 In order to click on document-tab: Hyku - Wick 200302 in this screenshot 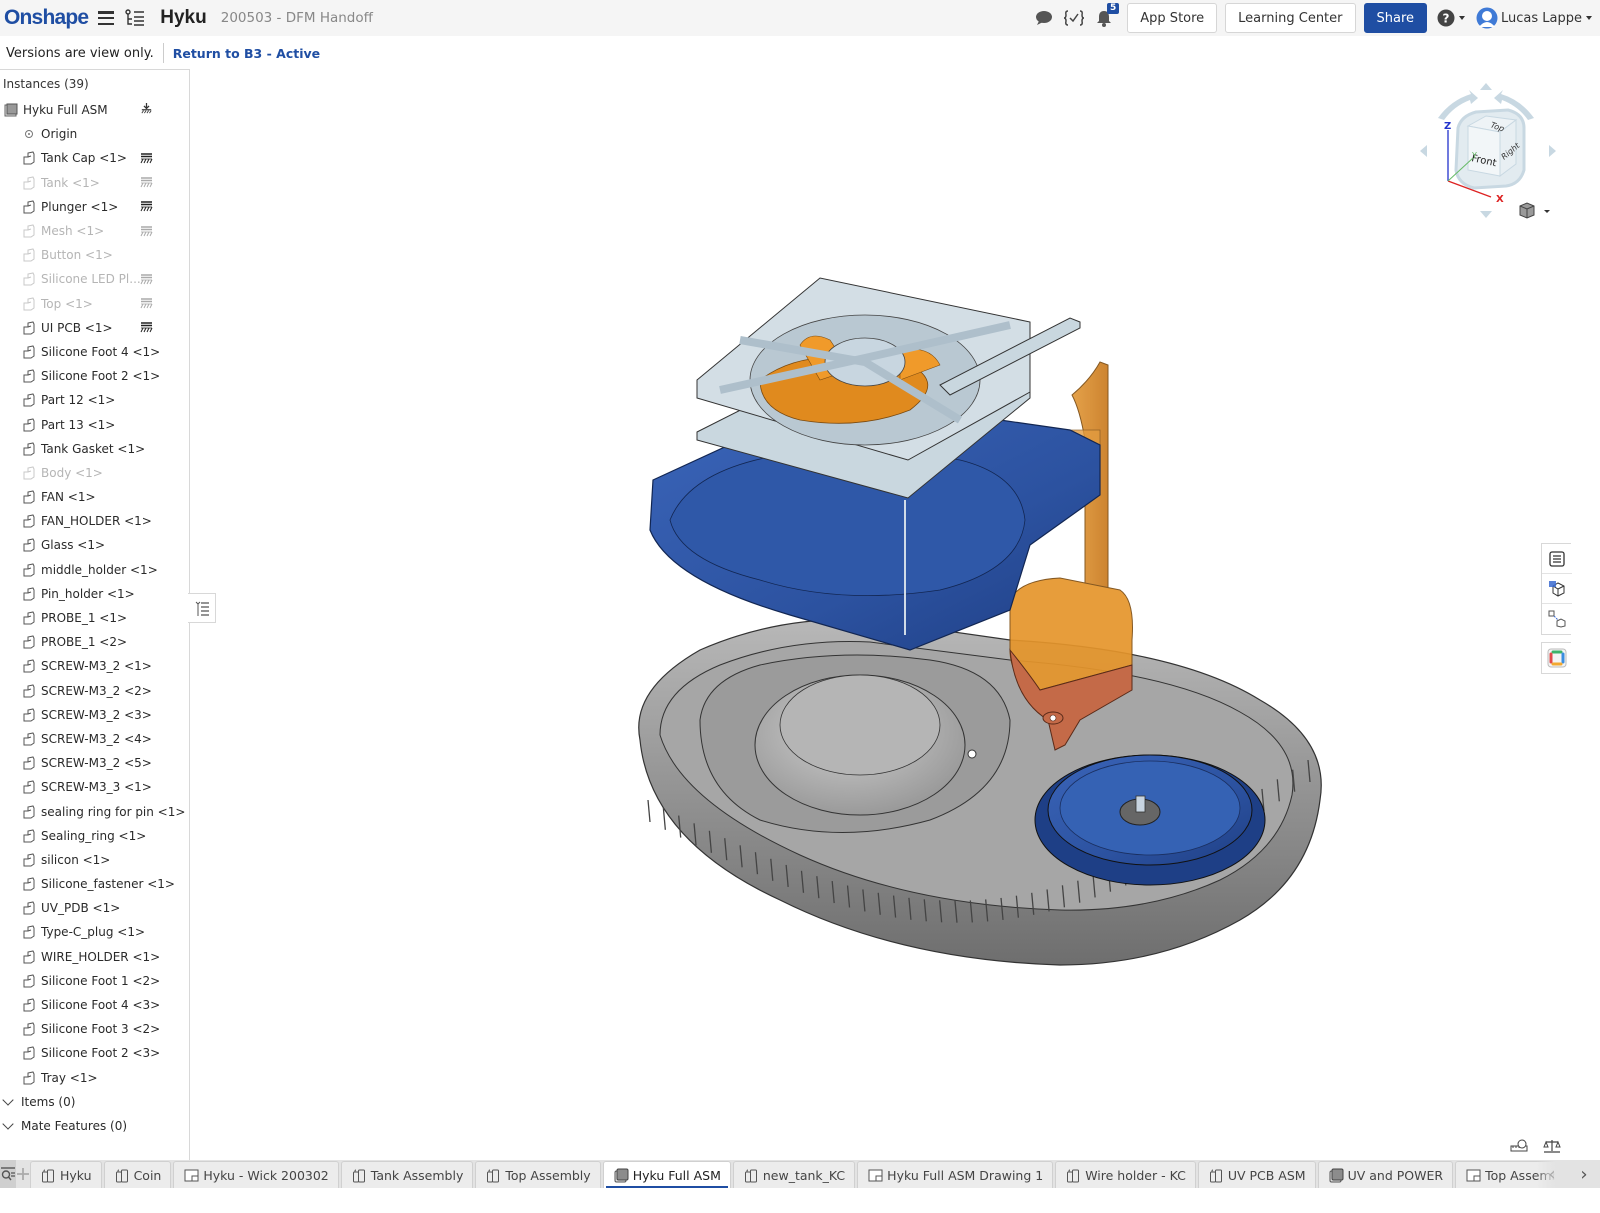, I will do `click(256, 1174)`.